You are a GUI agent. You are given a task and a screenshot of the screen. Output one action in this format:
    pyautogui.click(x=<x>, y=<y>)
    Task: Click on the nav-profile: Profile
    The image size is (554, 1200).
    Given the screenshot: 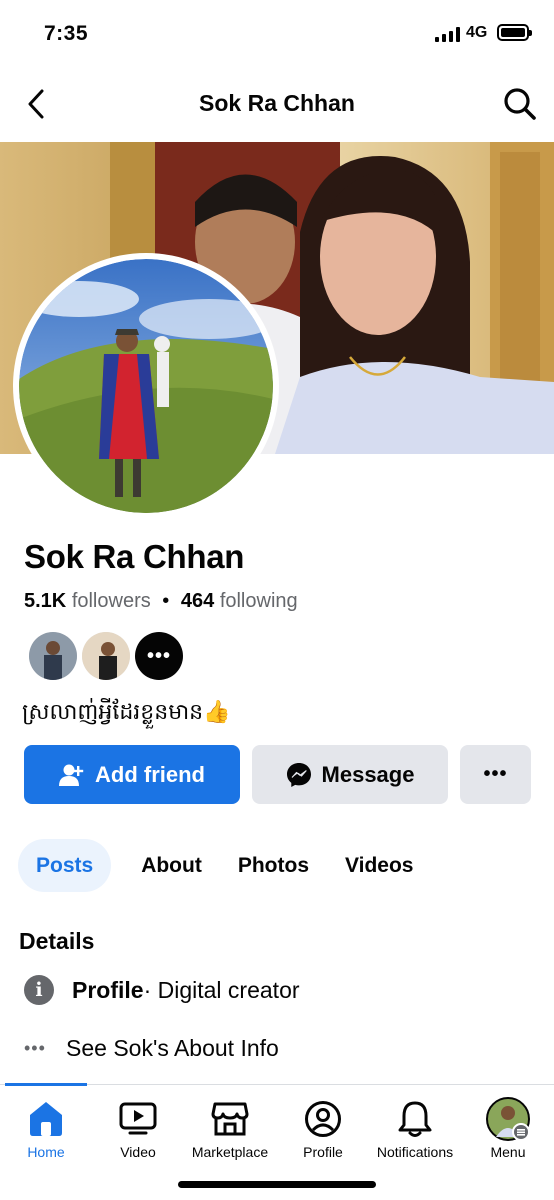 What is the action you would take?
    pyautogui.click(x=323, y=1129)
    